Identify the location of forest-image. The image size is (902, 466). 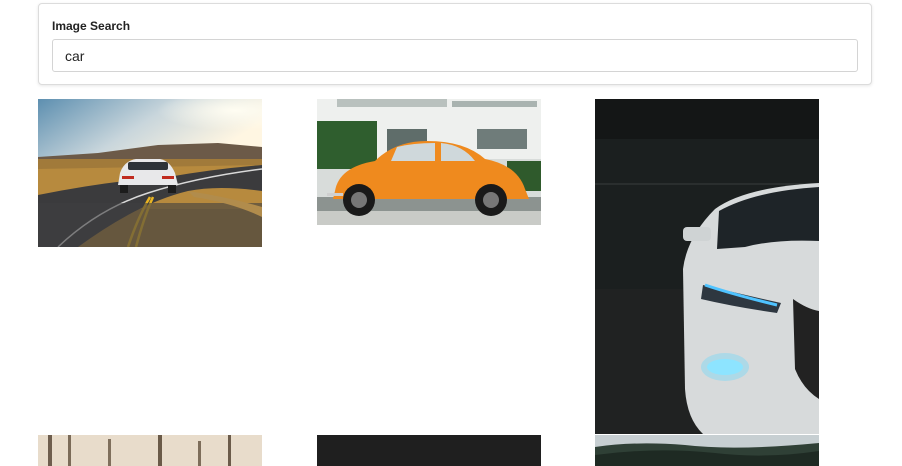
(150, 450).